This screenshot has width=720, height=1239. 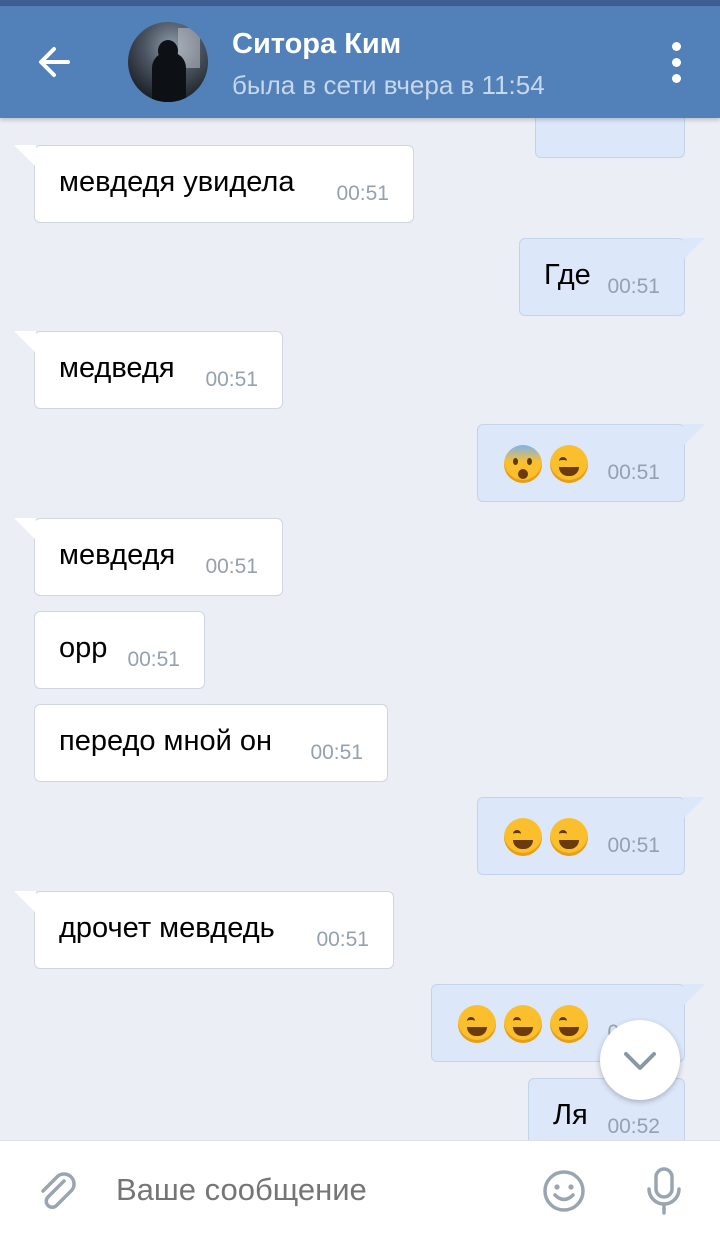 I want to click on scroll-to-bottom-button, so click(x=640, y=1060).